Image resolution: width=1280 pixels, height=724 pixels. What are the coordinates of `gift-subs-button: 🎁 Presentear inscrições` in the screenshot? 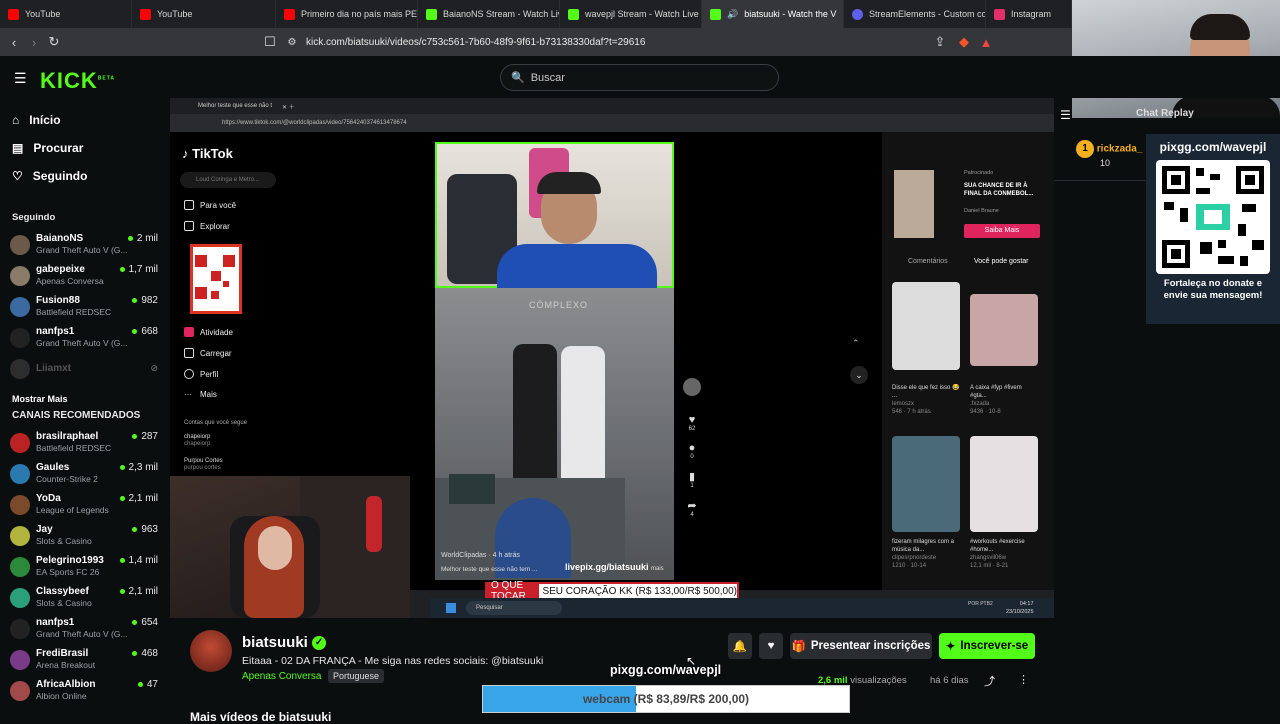 It's located at (861, 646).